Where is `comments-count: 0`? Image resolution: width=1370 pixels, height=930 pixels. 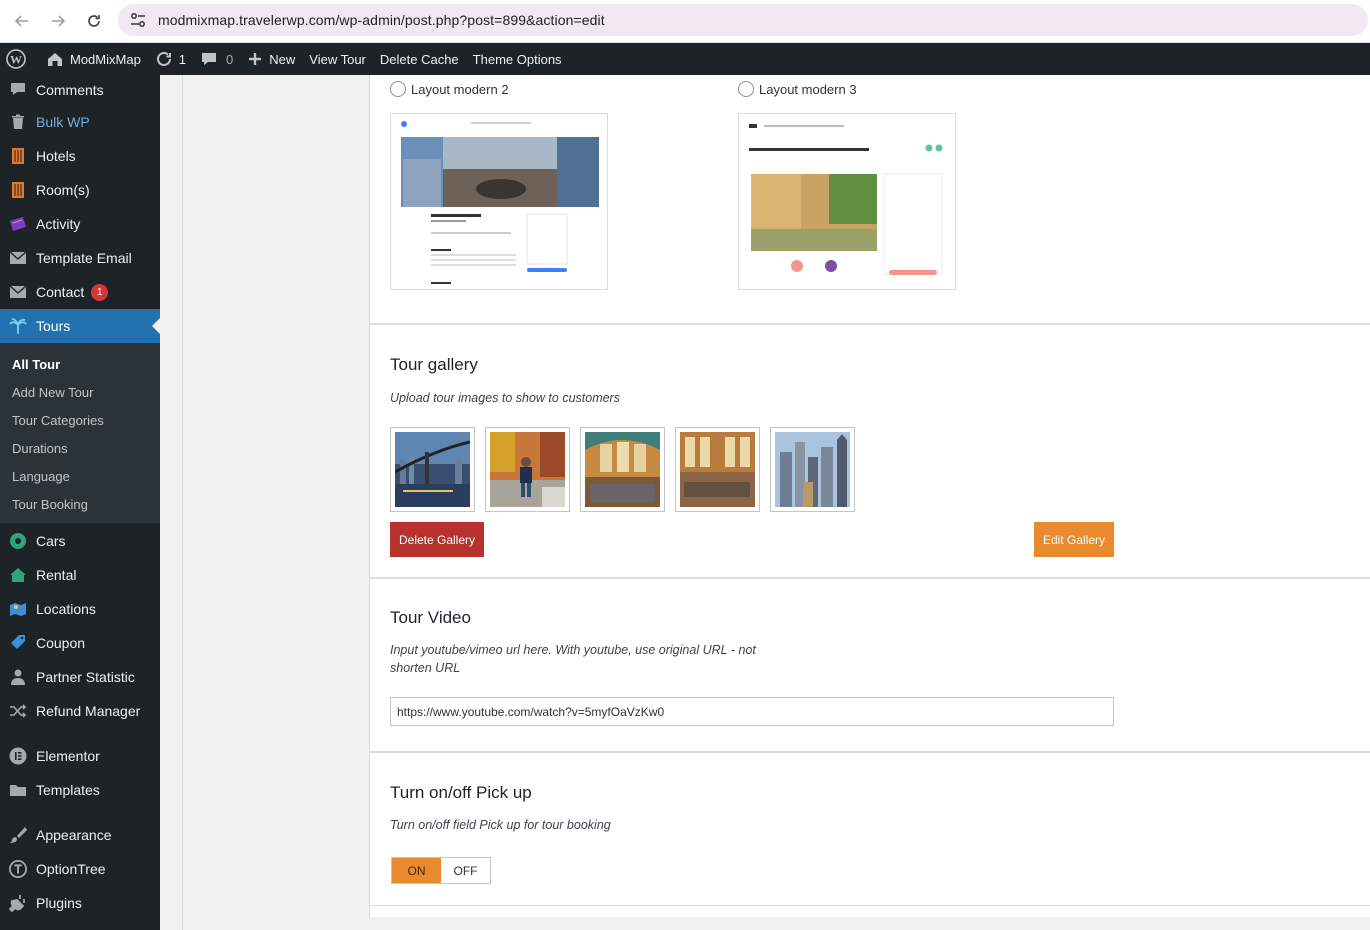 comments-count: 0 is located at coordinates (230, 59).